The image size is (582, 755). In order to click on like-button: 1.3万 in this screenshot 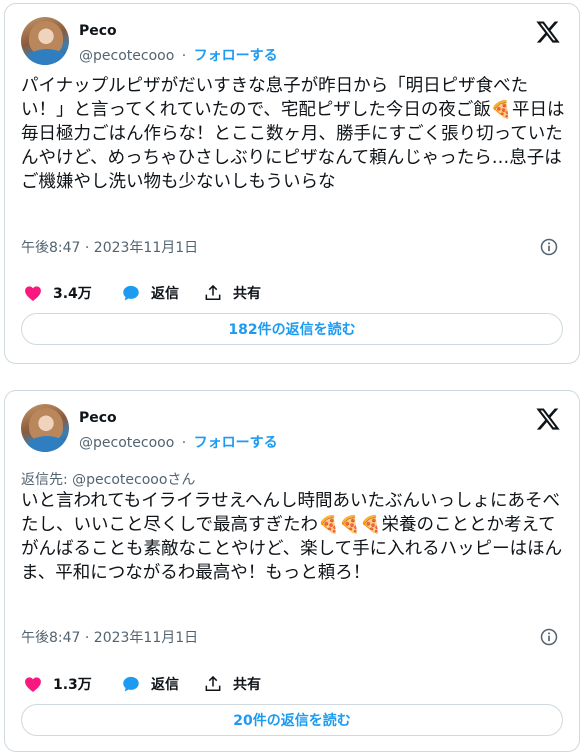, I will do `click(57, 684)`.